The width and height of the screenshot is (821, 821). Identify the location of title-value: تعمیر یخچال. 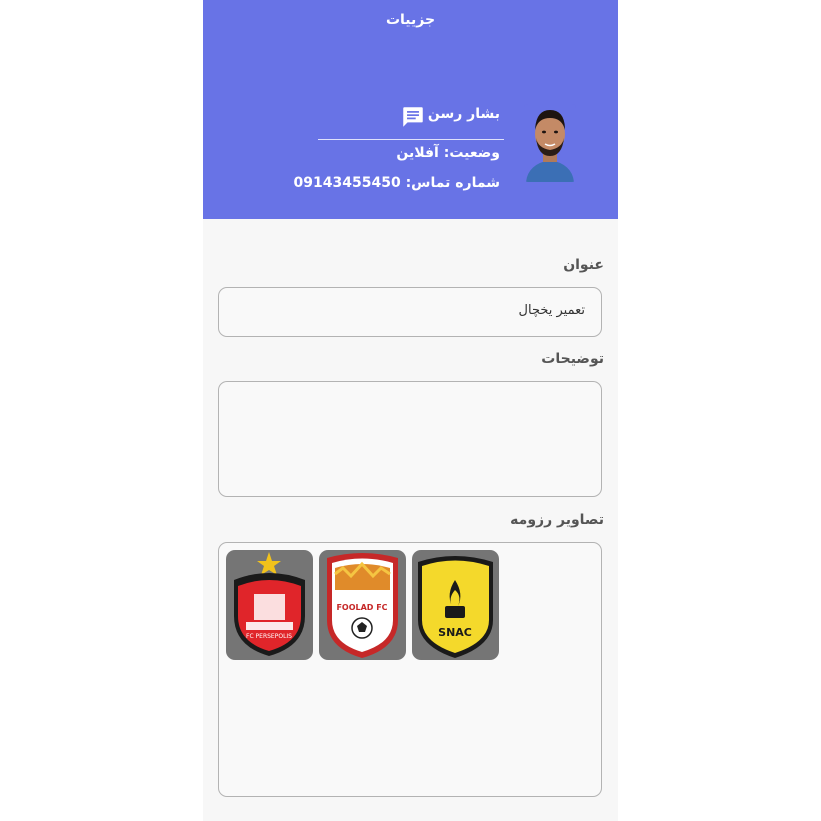
(551, 310).